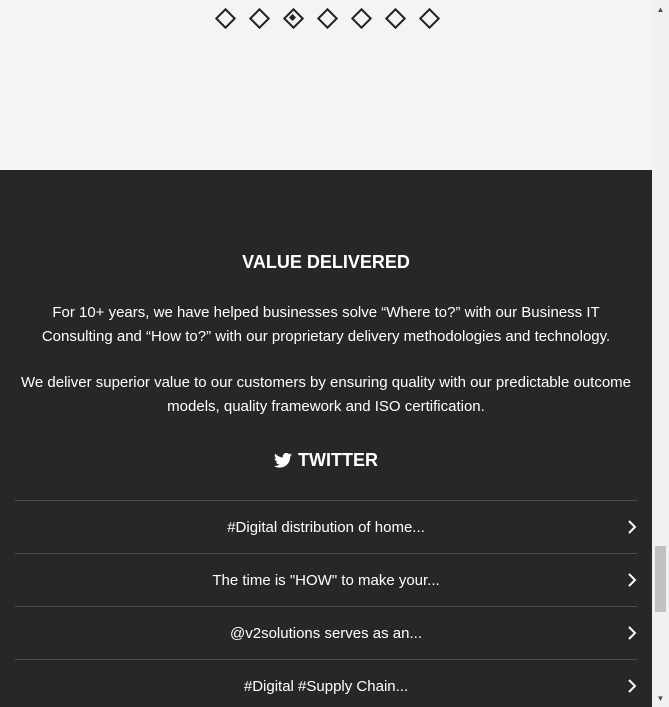 The image size is (669, 707). What do you see at coordinates (338, 460) in the screenshot?
I see `twitter-heading-label: TWITTER` at bounding box center [338, 460].